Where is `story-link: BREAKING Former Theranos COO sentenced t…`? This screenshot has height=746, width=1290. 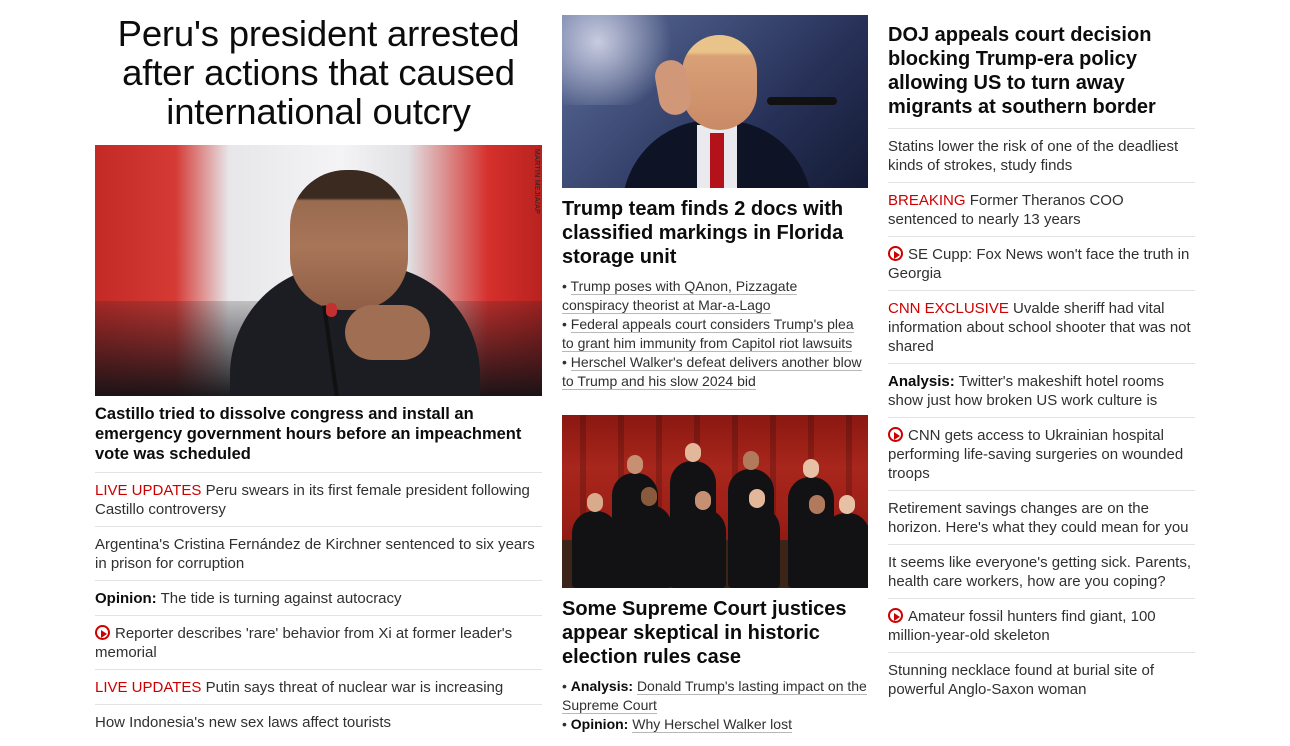 story-link: BREAKING Former Theranos COO sentenced t… is located at coordinates (1041, 210).